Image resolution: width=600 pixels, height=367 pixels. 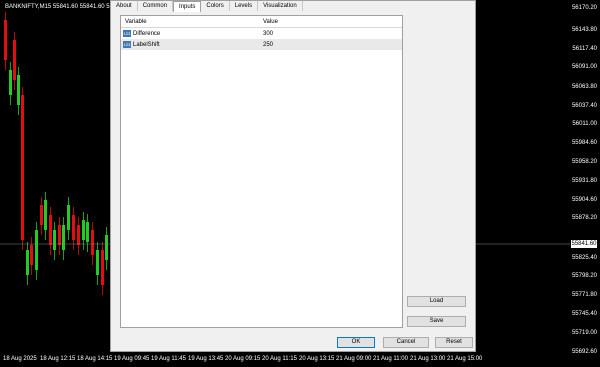 I want to click on time-label: 21 Aug 11:00, so click(x=390, y=359).